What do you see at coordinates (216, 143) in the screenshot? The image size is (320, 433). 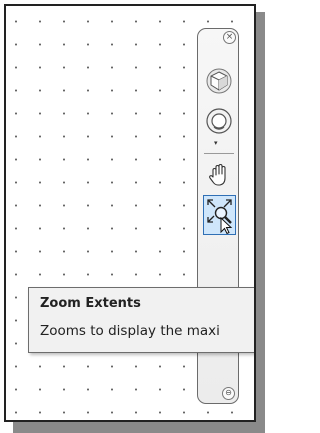 I see `chevron-down-icon: ▾` at bounding box center [216, 143].